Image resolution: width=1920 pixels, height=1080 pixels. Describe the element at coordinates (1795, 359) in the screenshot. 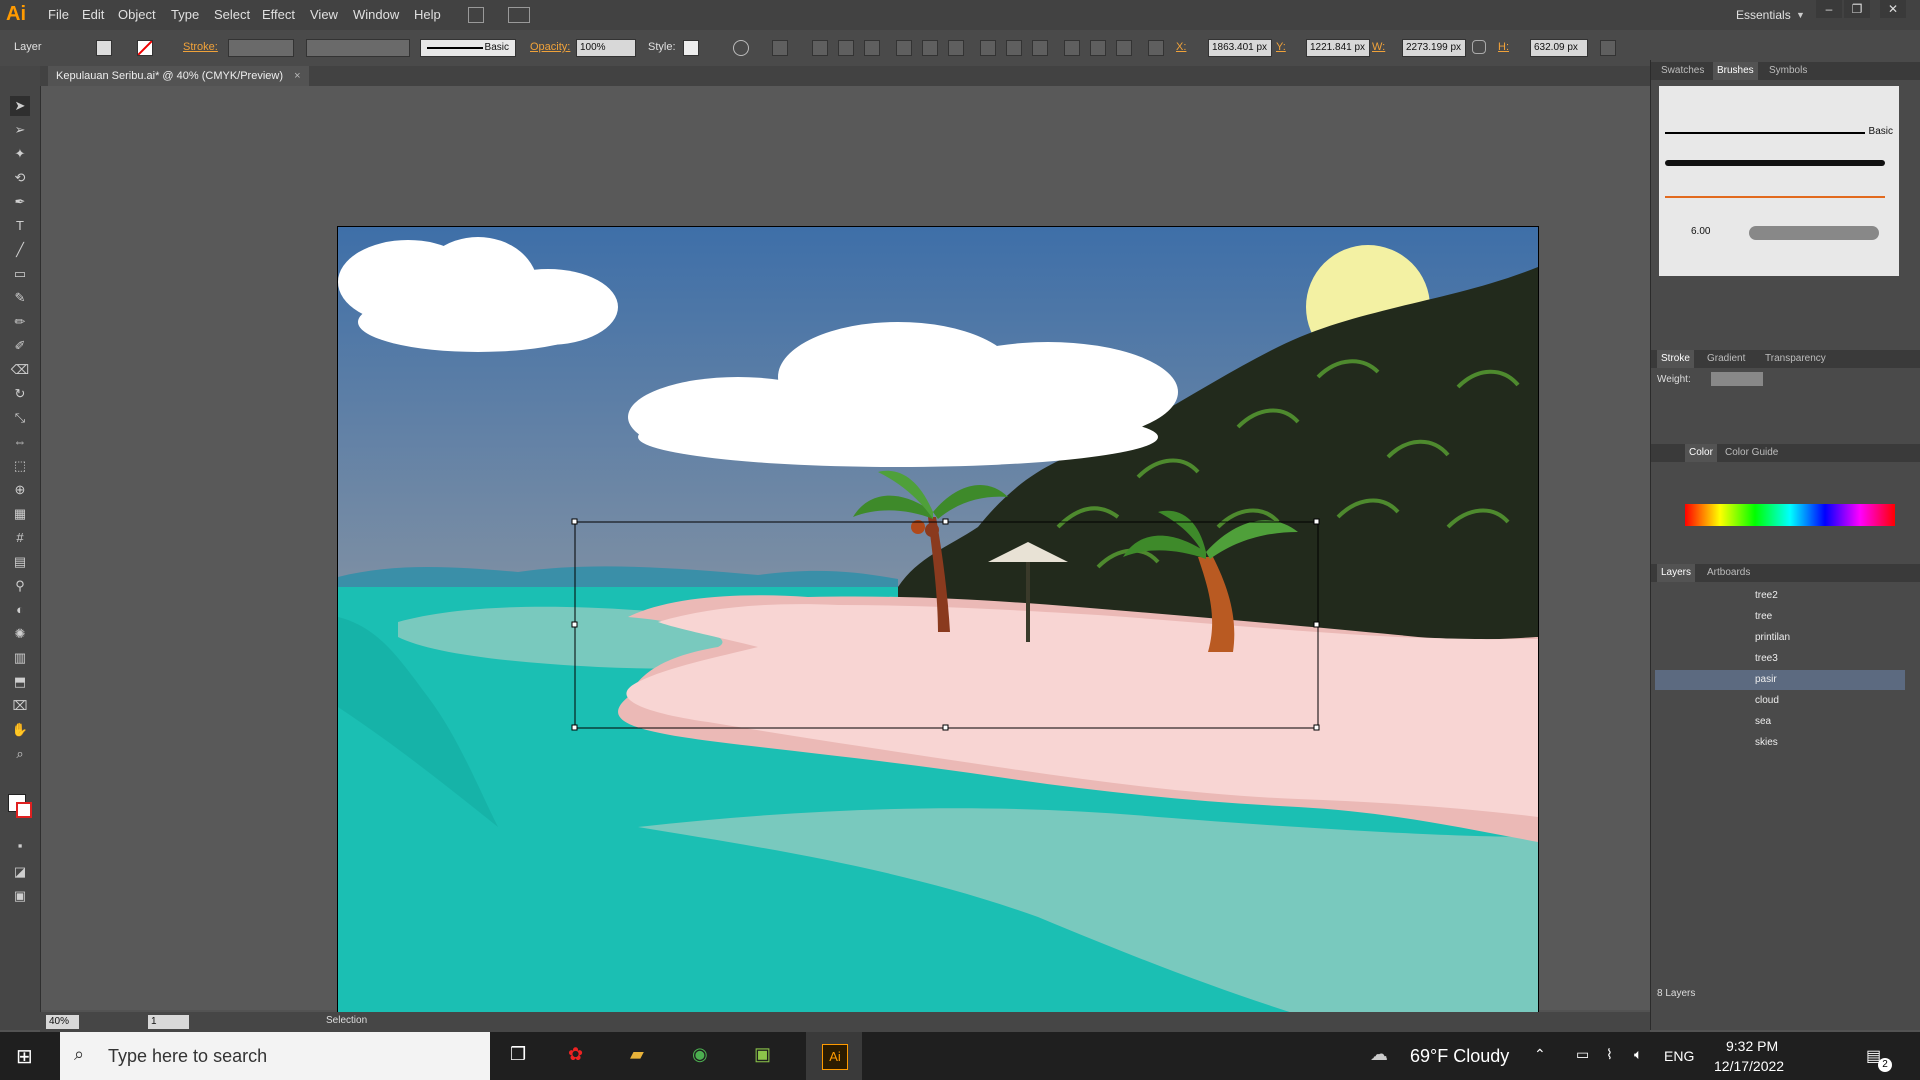

I see `tab-transparency: Transparency` at that location.